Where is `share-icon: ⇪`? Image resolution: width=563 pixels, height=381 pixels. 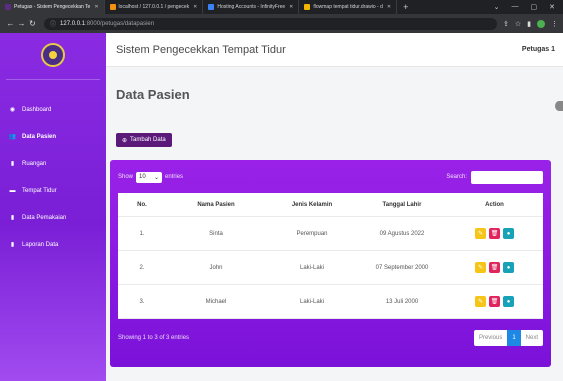
share-icon: ⇪ is located at coordinates (506, 24).